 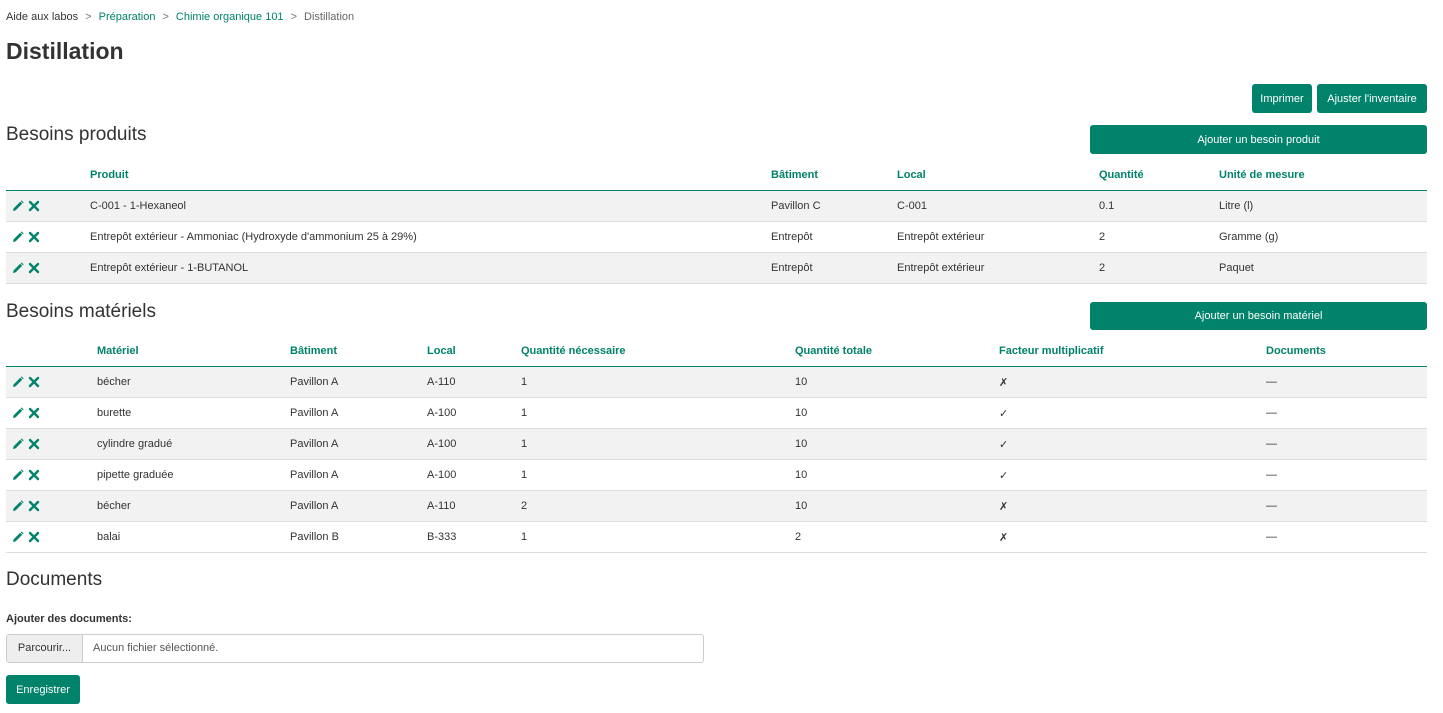 I want to click on documents-label: Ajouter des documents:, so click(x=69, y=619).